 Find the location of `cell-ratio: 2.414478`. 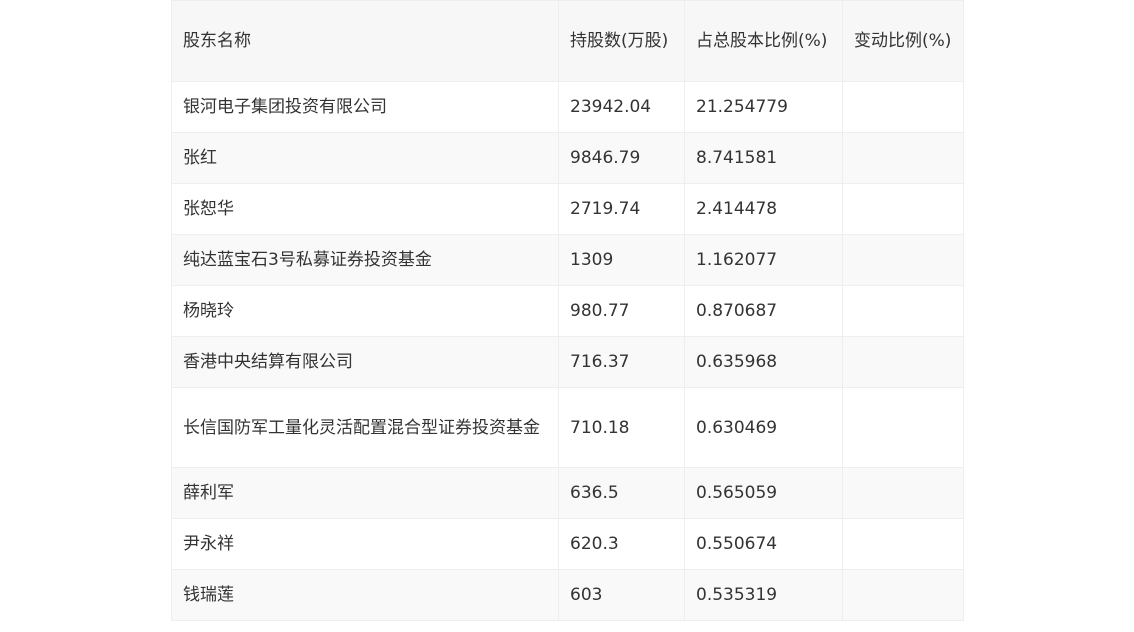

cell-ratio: 2.414478 is located at coordinates (763, 209).